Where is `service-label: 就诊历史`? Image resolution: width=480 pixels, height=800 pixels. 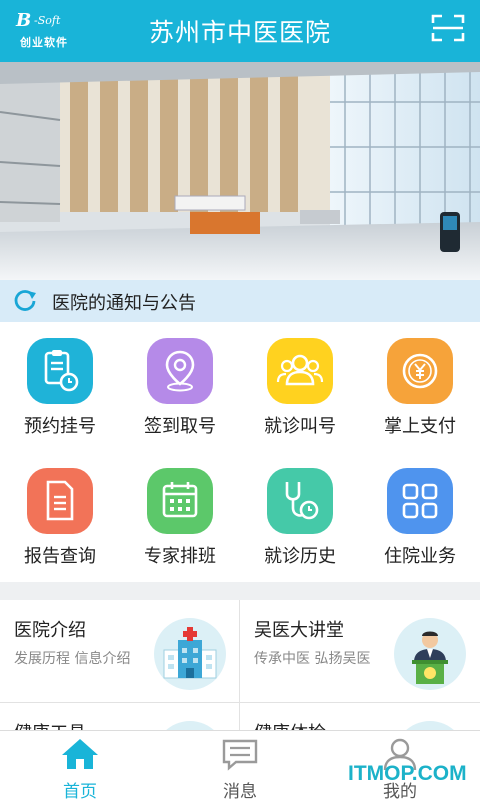 service-label: 就诊历史 is located at coordinates (300, 556).